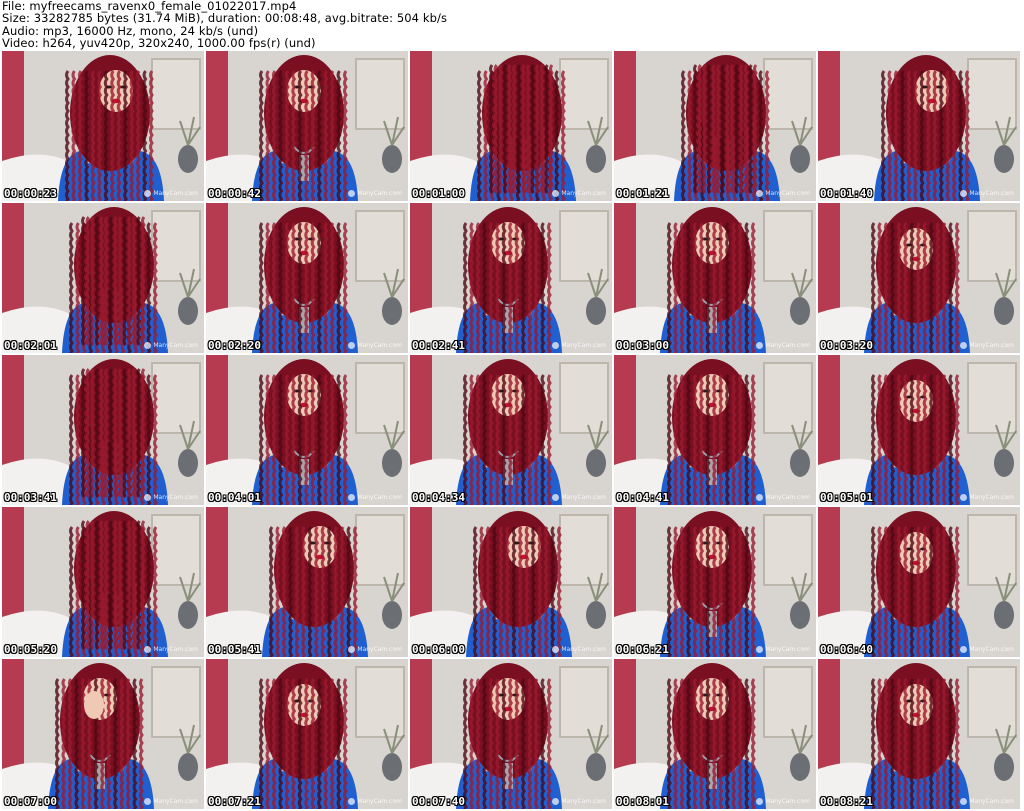  What do you see at coordinates (511, 734) in the screenshot?
I see `video-frame-thumbnail: ManyCam.com 00:07:40` at bounding box center [511, 734].